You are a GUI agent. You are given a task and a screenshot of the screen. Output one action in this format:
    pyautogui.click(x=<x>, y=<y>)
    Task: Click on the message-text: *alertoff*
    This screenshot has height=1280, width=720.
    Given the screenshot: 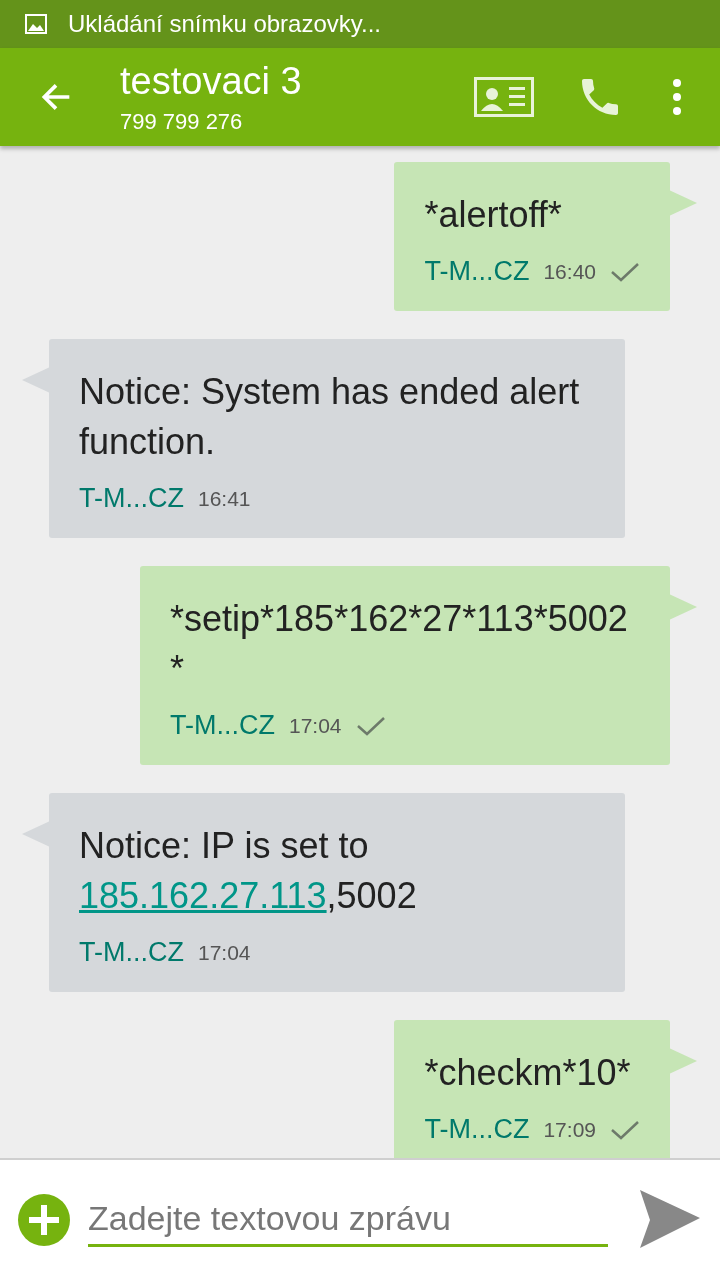 What is the action you would take?
    pyautogui.click(x=493, y=215)
    